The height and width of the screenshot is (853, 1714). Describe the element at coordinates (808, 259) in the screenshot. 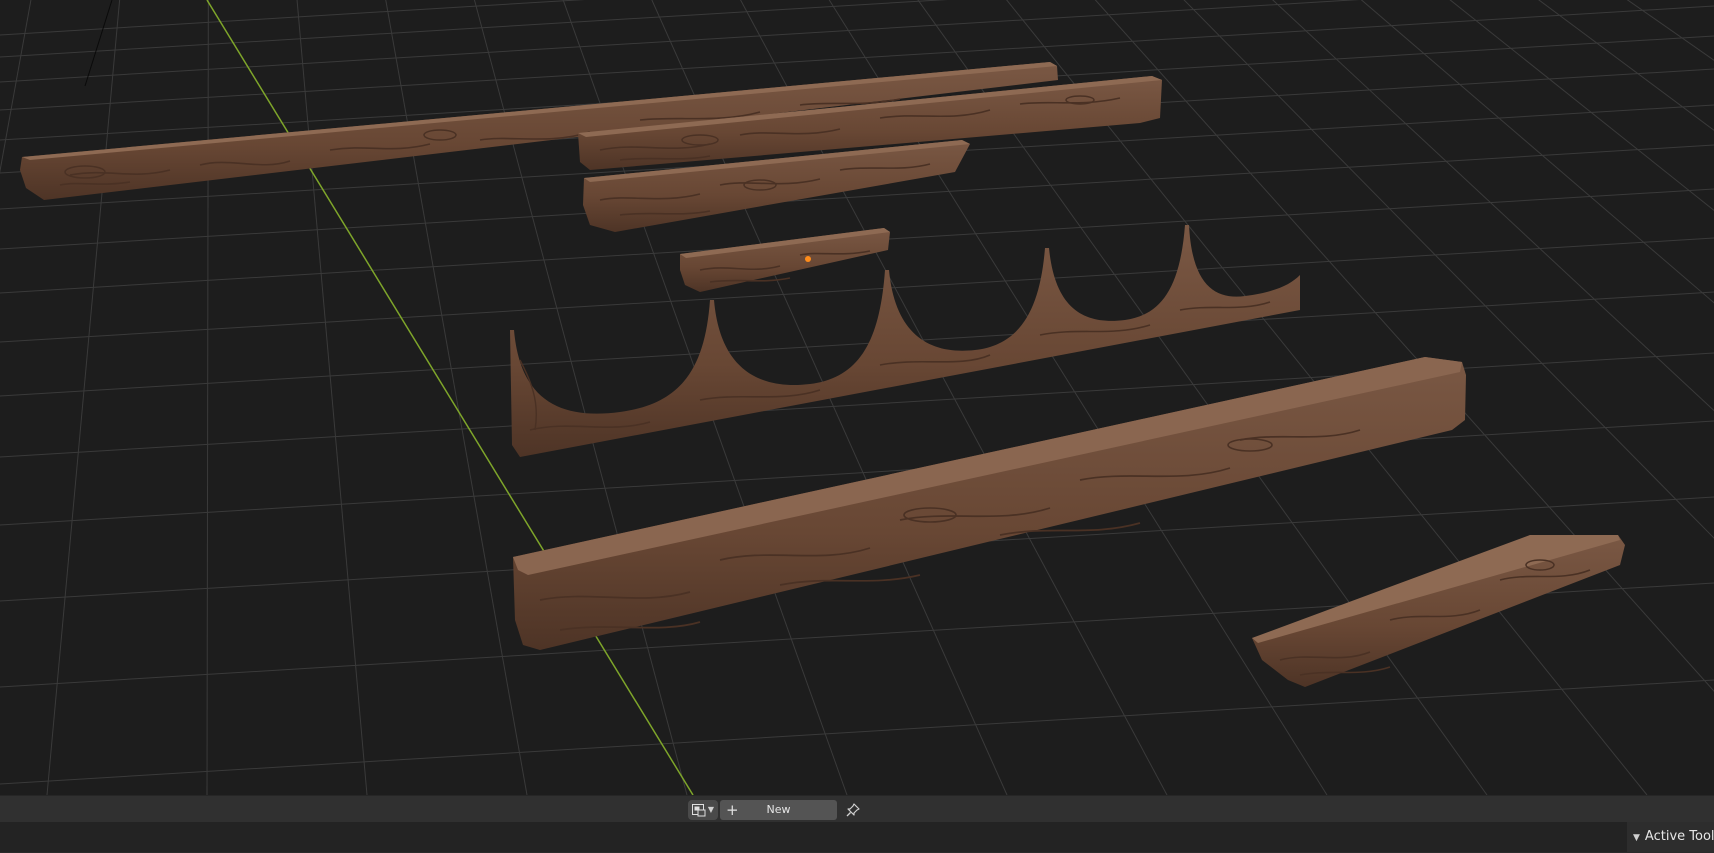

I see `object-origin-dot` at that location.